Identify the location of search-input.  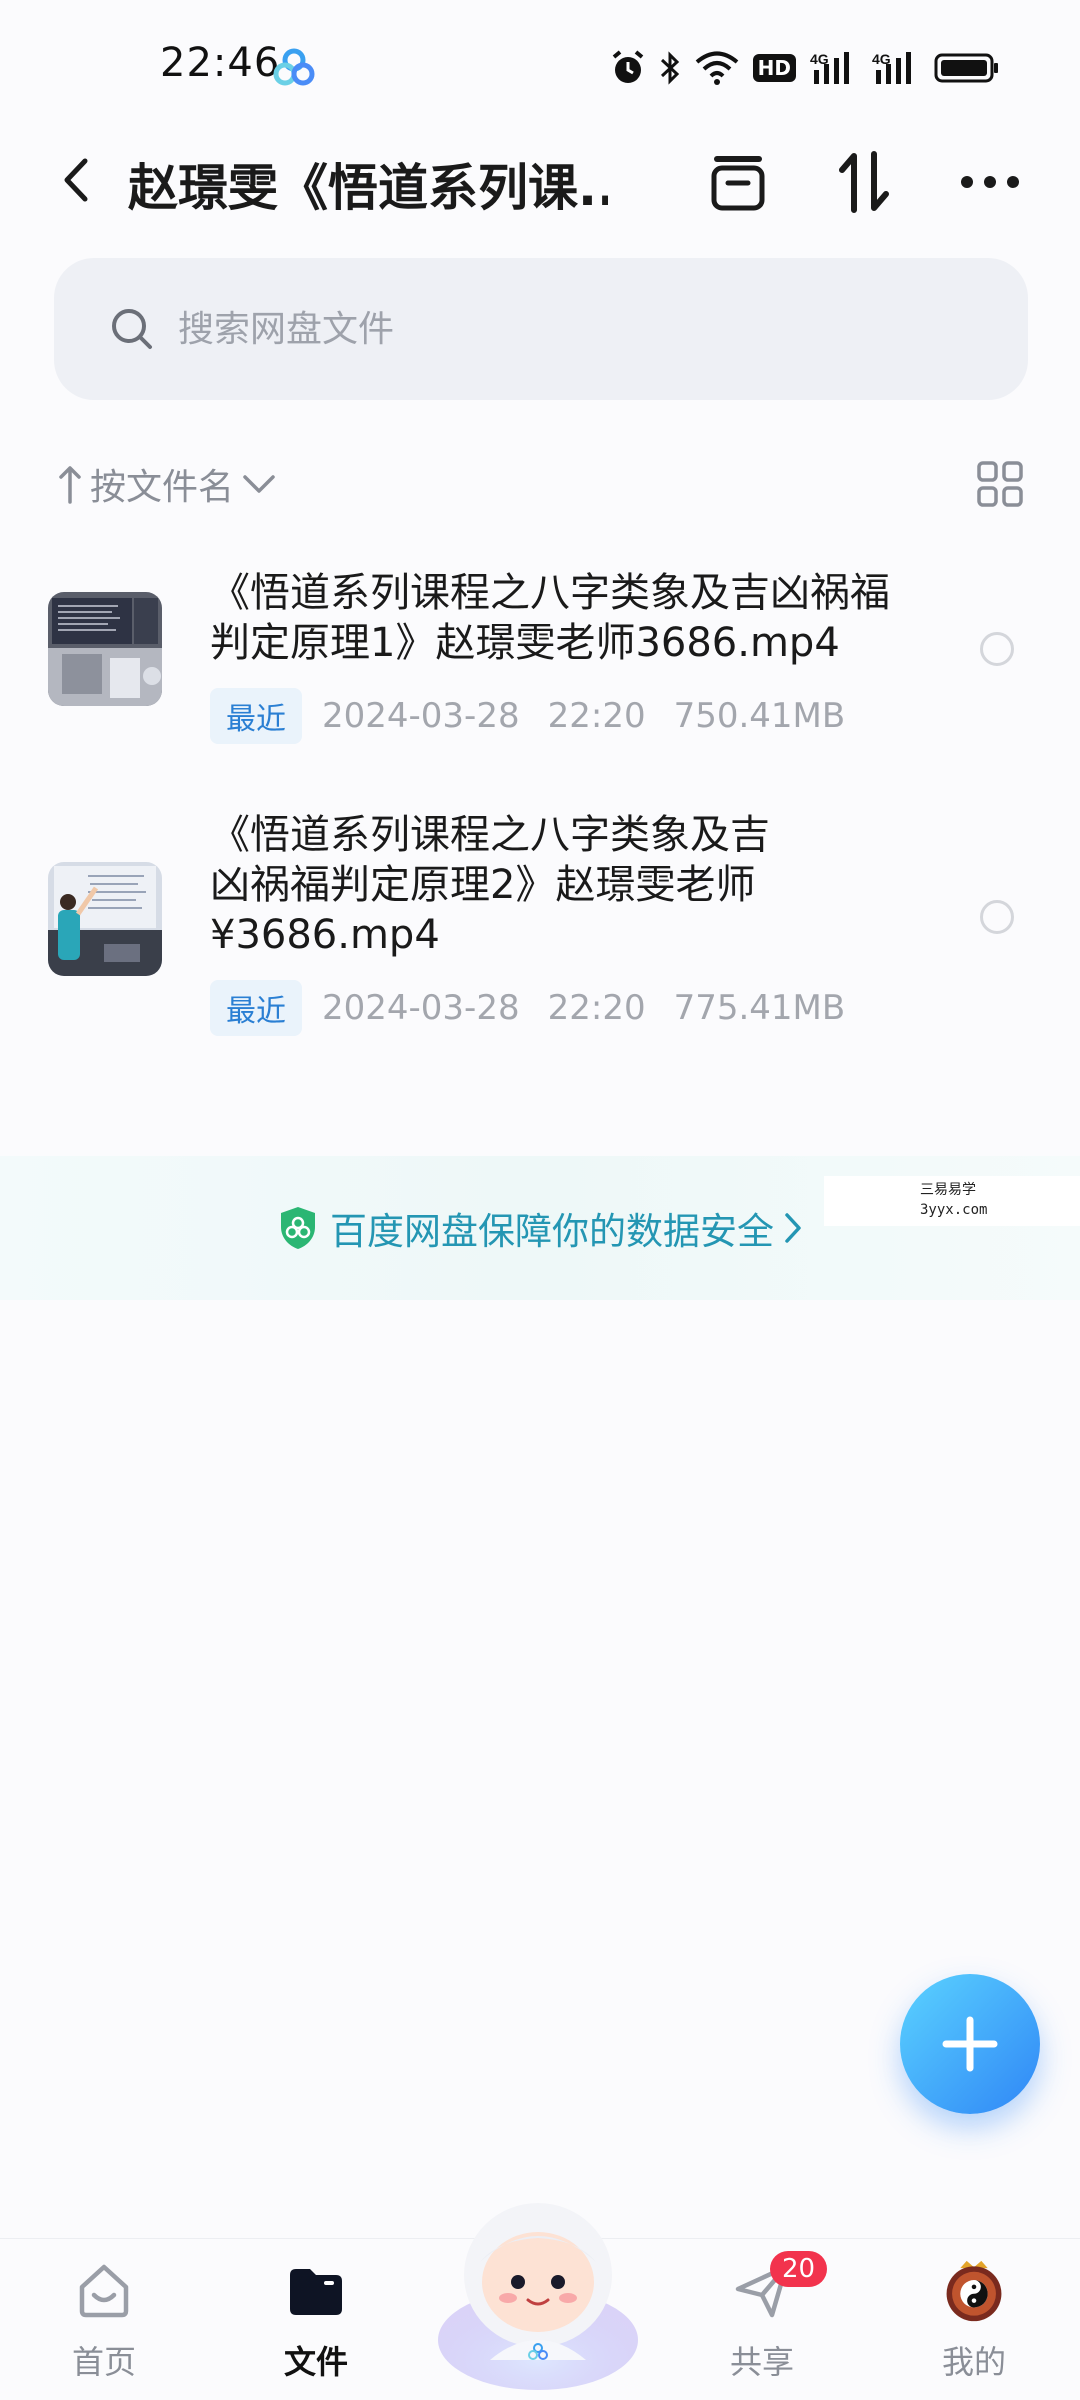
(528, 329).